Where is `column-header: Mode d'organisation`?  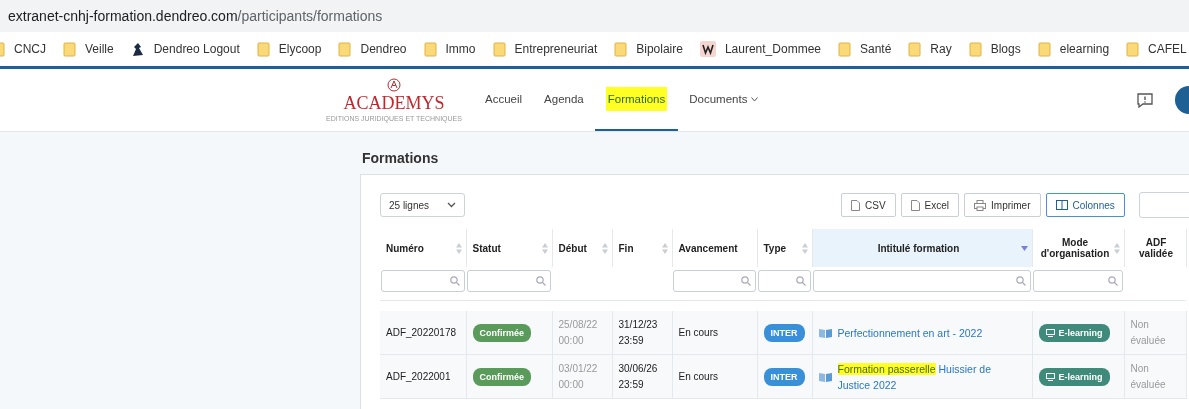 column-header: Mode d'organisation is located at coordinates (1078, 248).